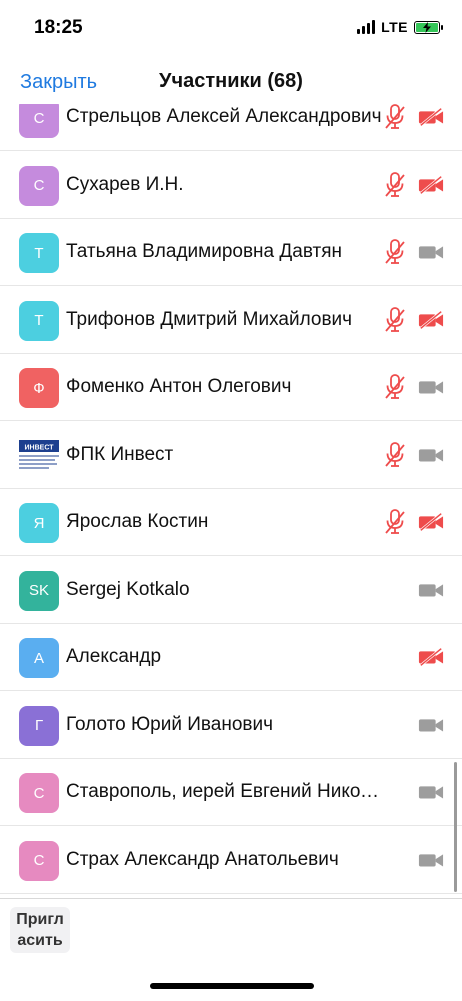  What do you see at coordinates (169, 724) in the screenshot?
I see `participant-name: Голото Юрий Иванович` at bounding box center [169, 724].